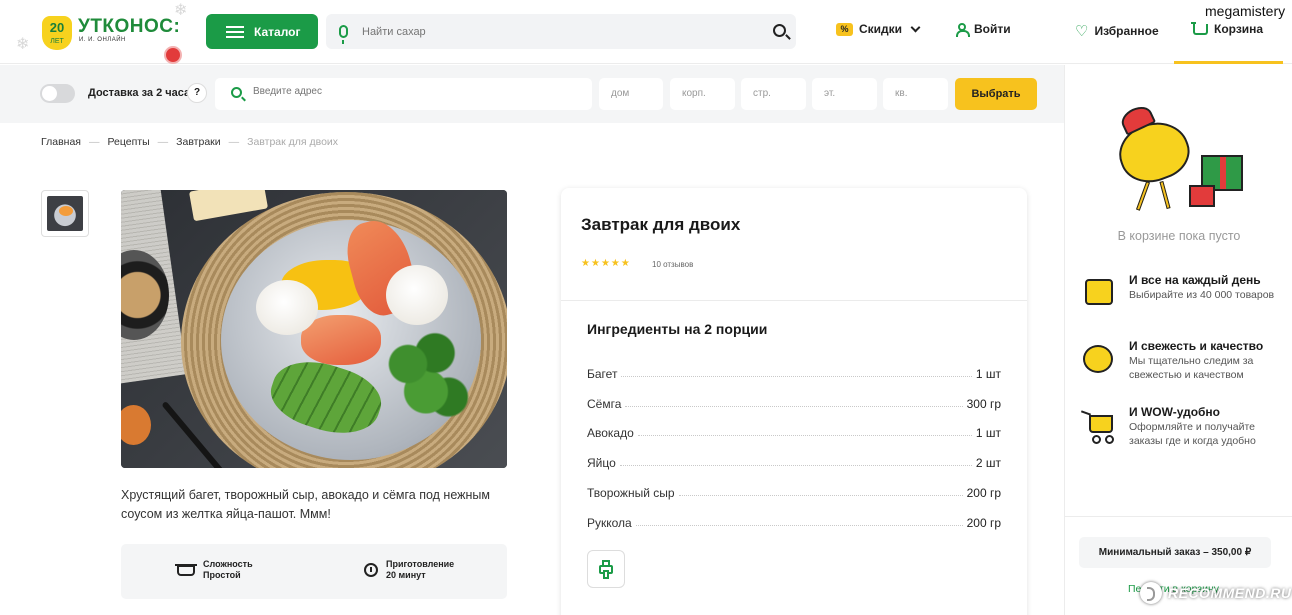  I want to click on print-button, so click(606, 569).